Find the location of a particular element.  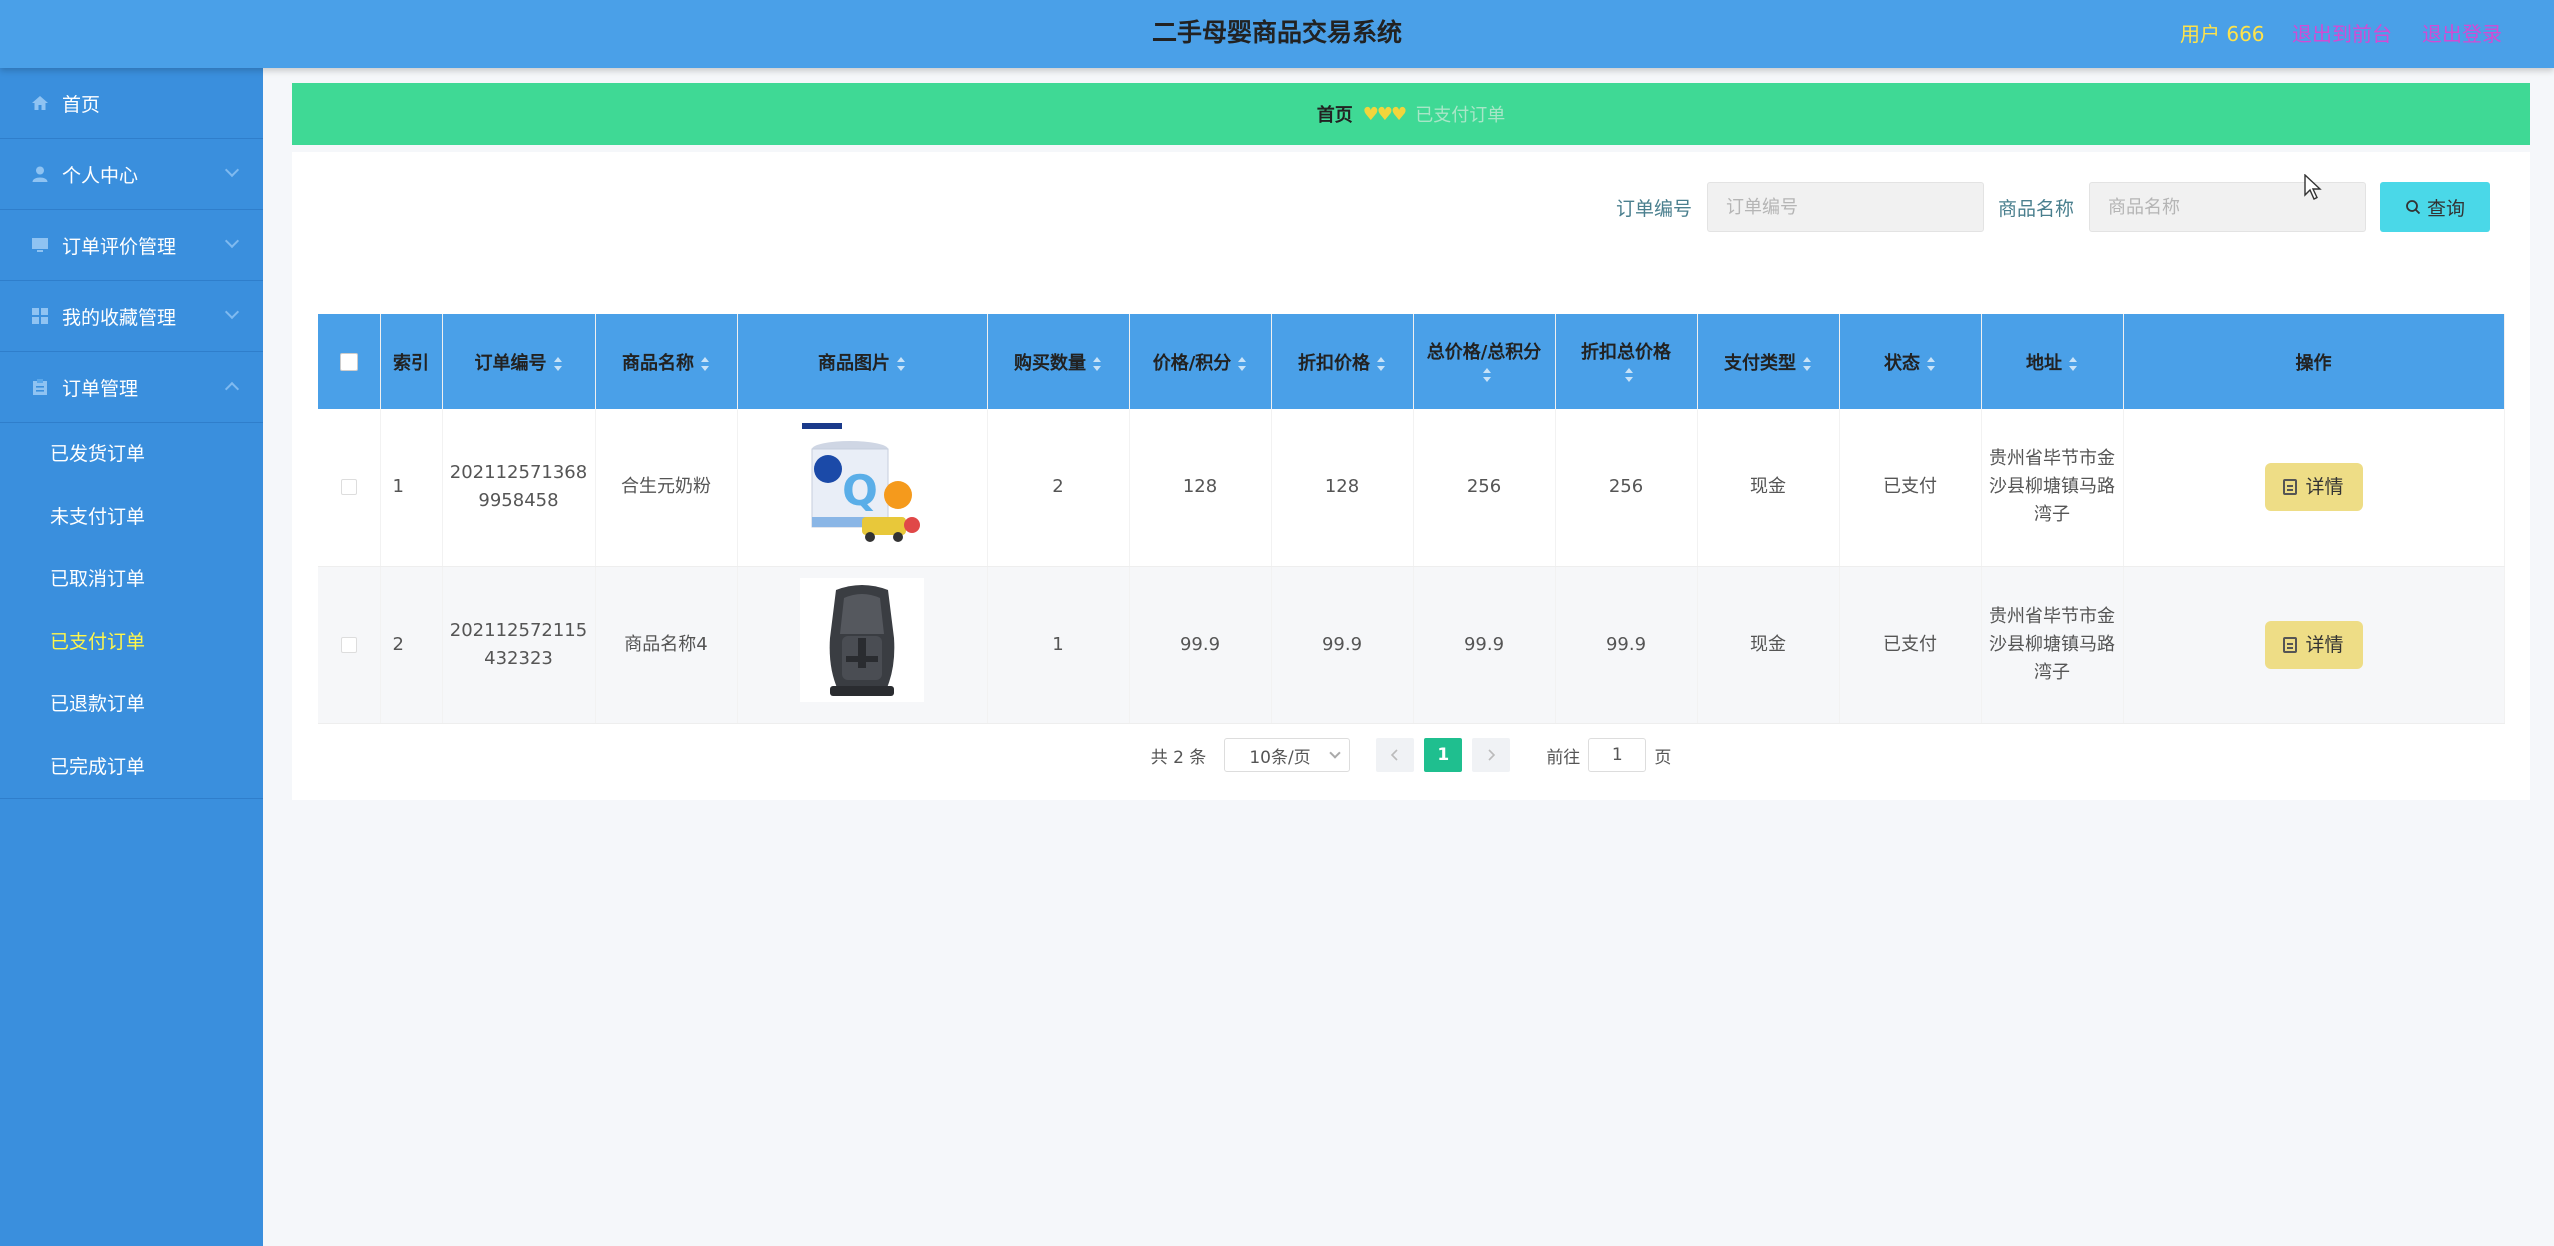

cell-product-image is located at coordinates (862, 645).